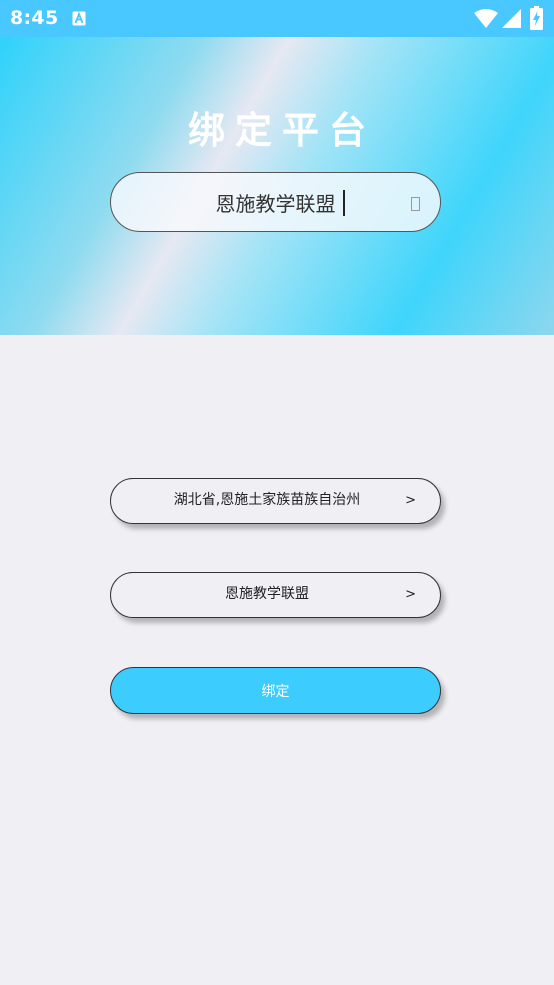 This screenshot has width=554, height=985. I want to click on status-time: 8:45, so click(34, 18).